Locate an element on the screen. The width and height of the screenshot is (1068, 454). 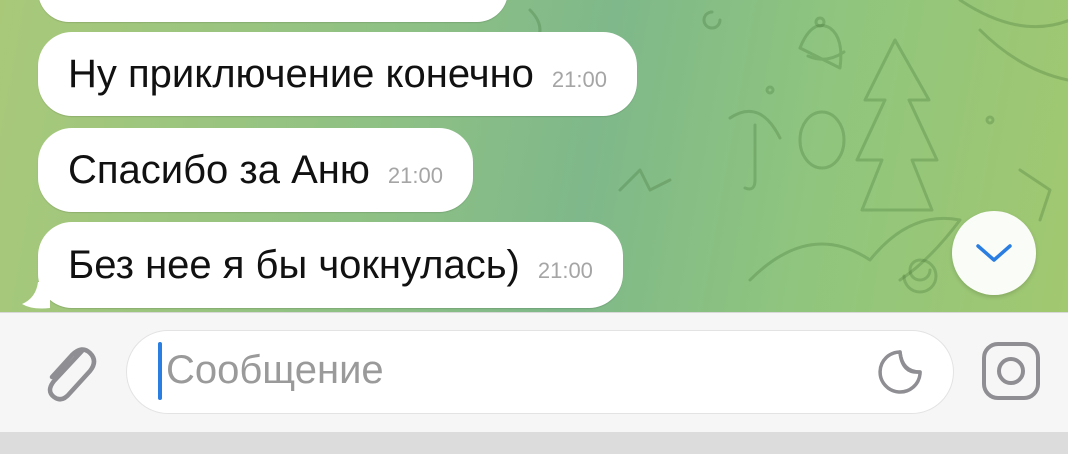
message-bubble: Спасибо за Аню 21:00 is located at coordinates (255, 170).